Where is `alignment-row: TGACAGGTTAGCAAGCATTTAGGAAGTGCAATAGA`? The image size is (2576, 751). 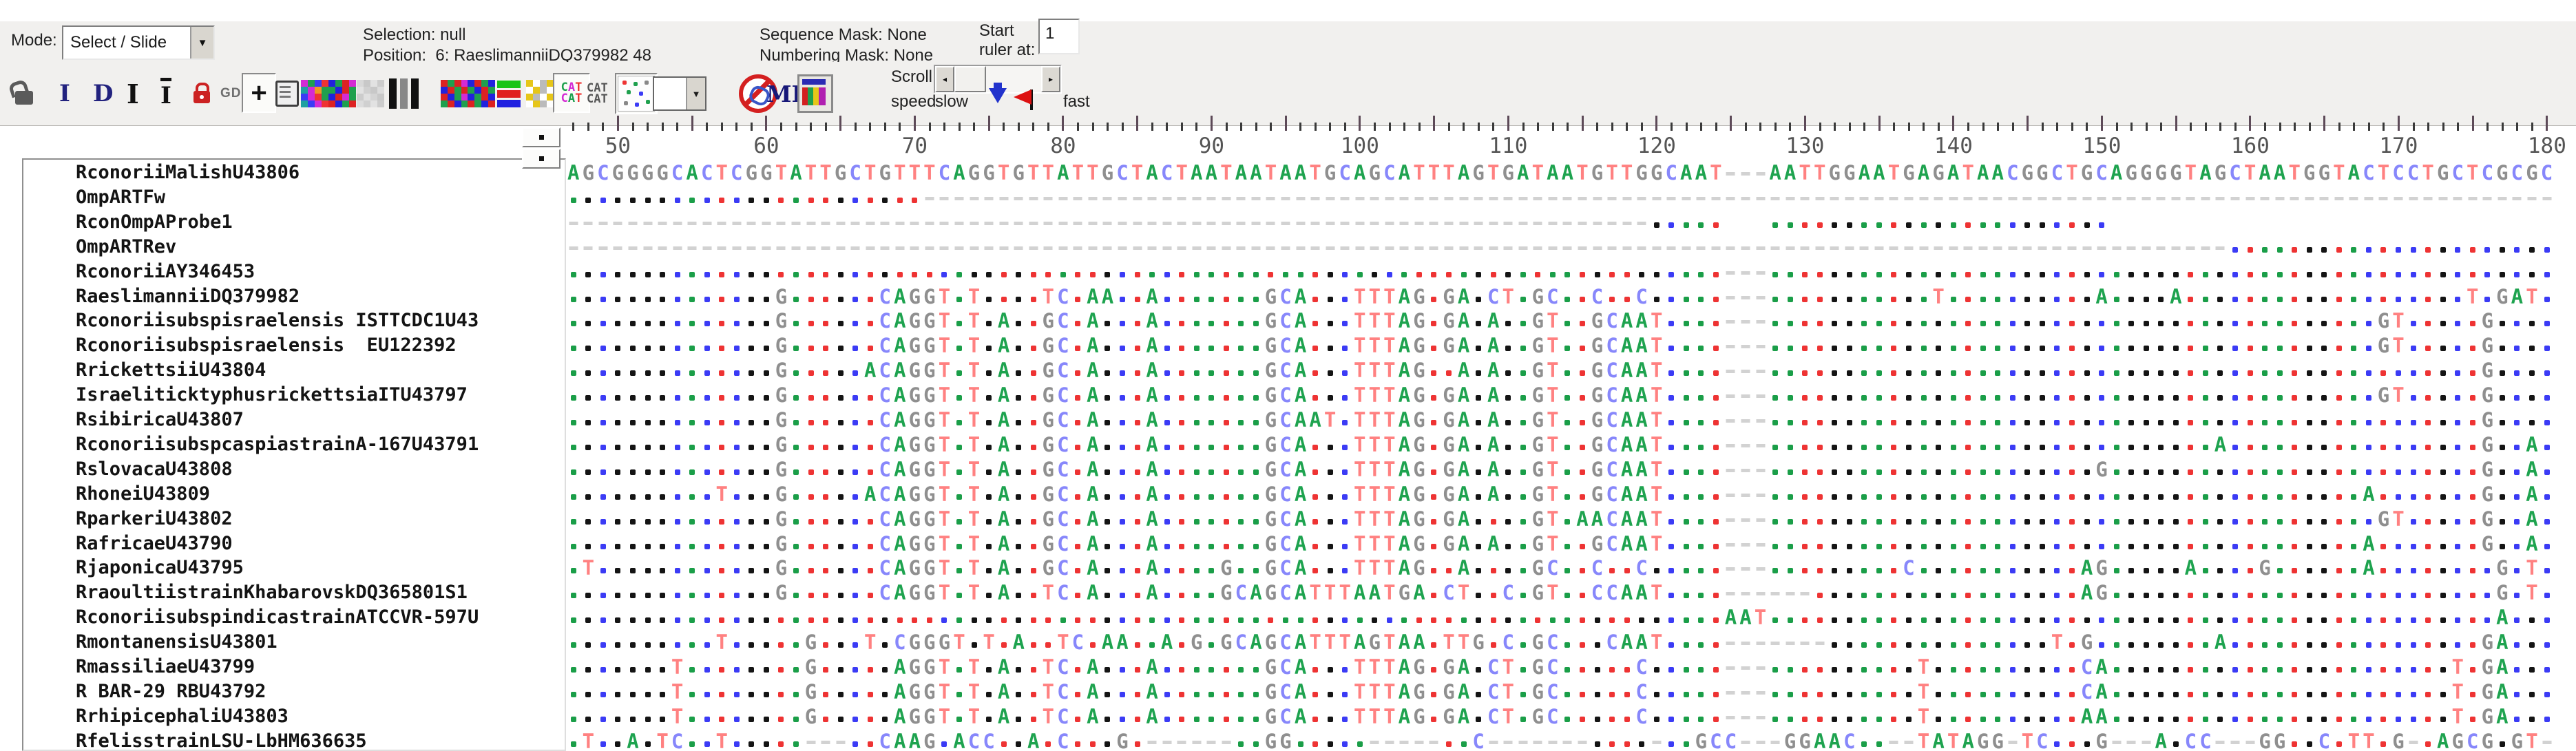 alignment-row: TGACAGGTTAGCAAGCATTTAGGAAGTGCAATAGA is located at coordinates (1560, 496).